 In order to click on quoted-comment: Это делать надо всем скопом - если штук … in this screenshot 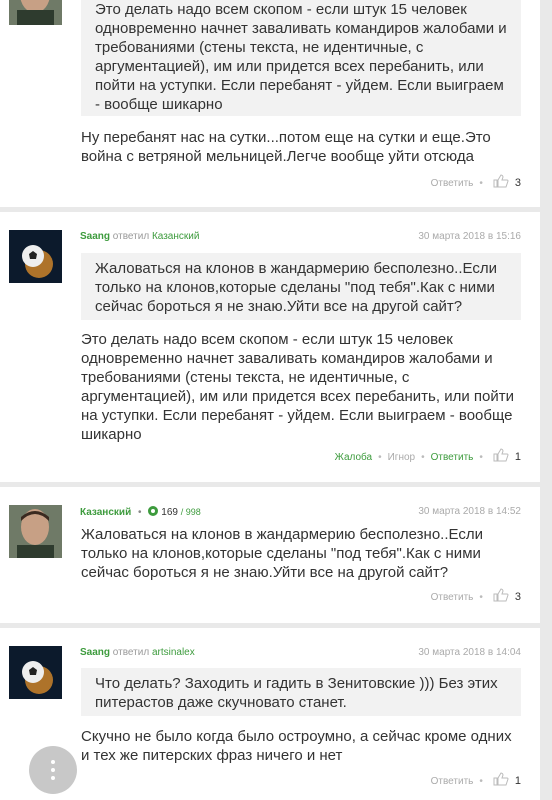, I will do `click(301, 58)`.